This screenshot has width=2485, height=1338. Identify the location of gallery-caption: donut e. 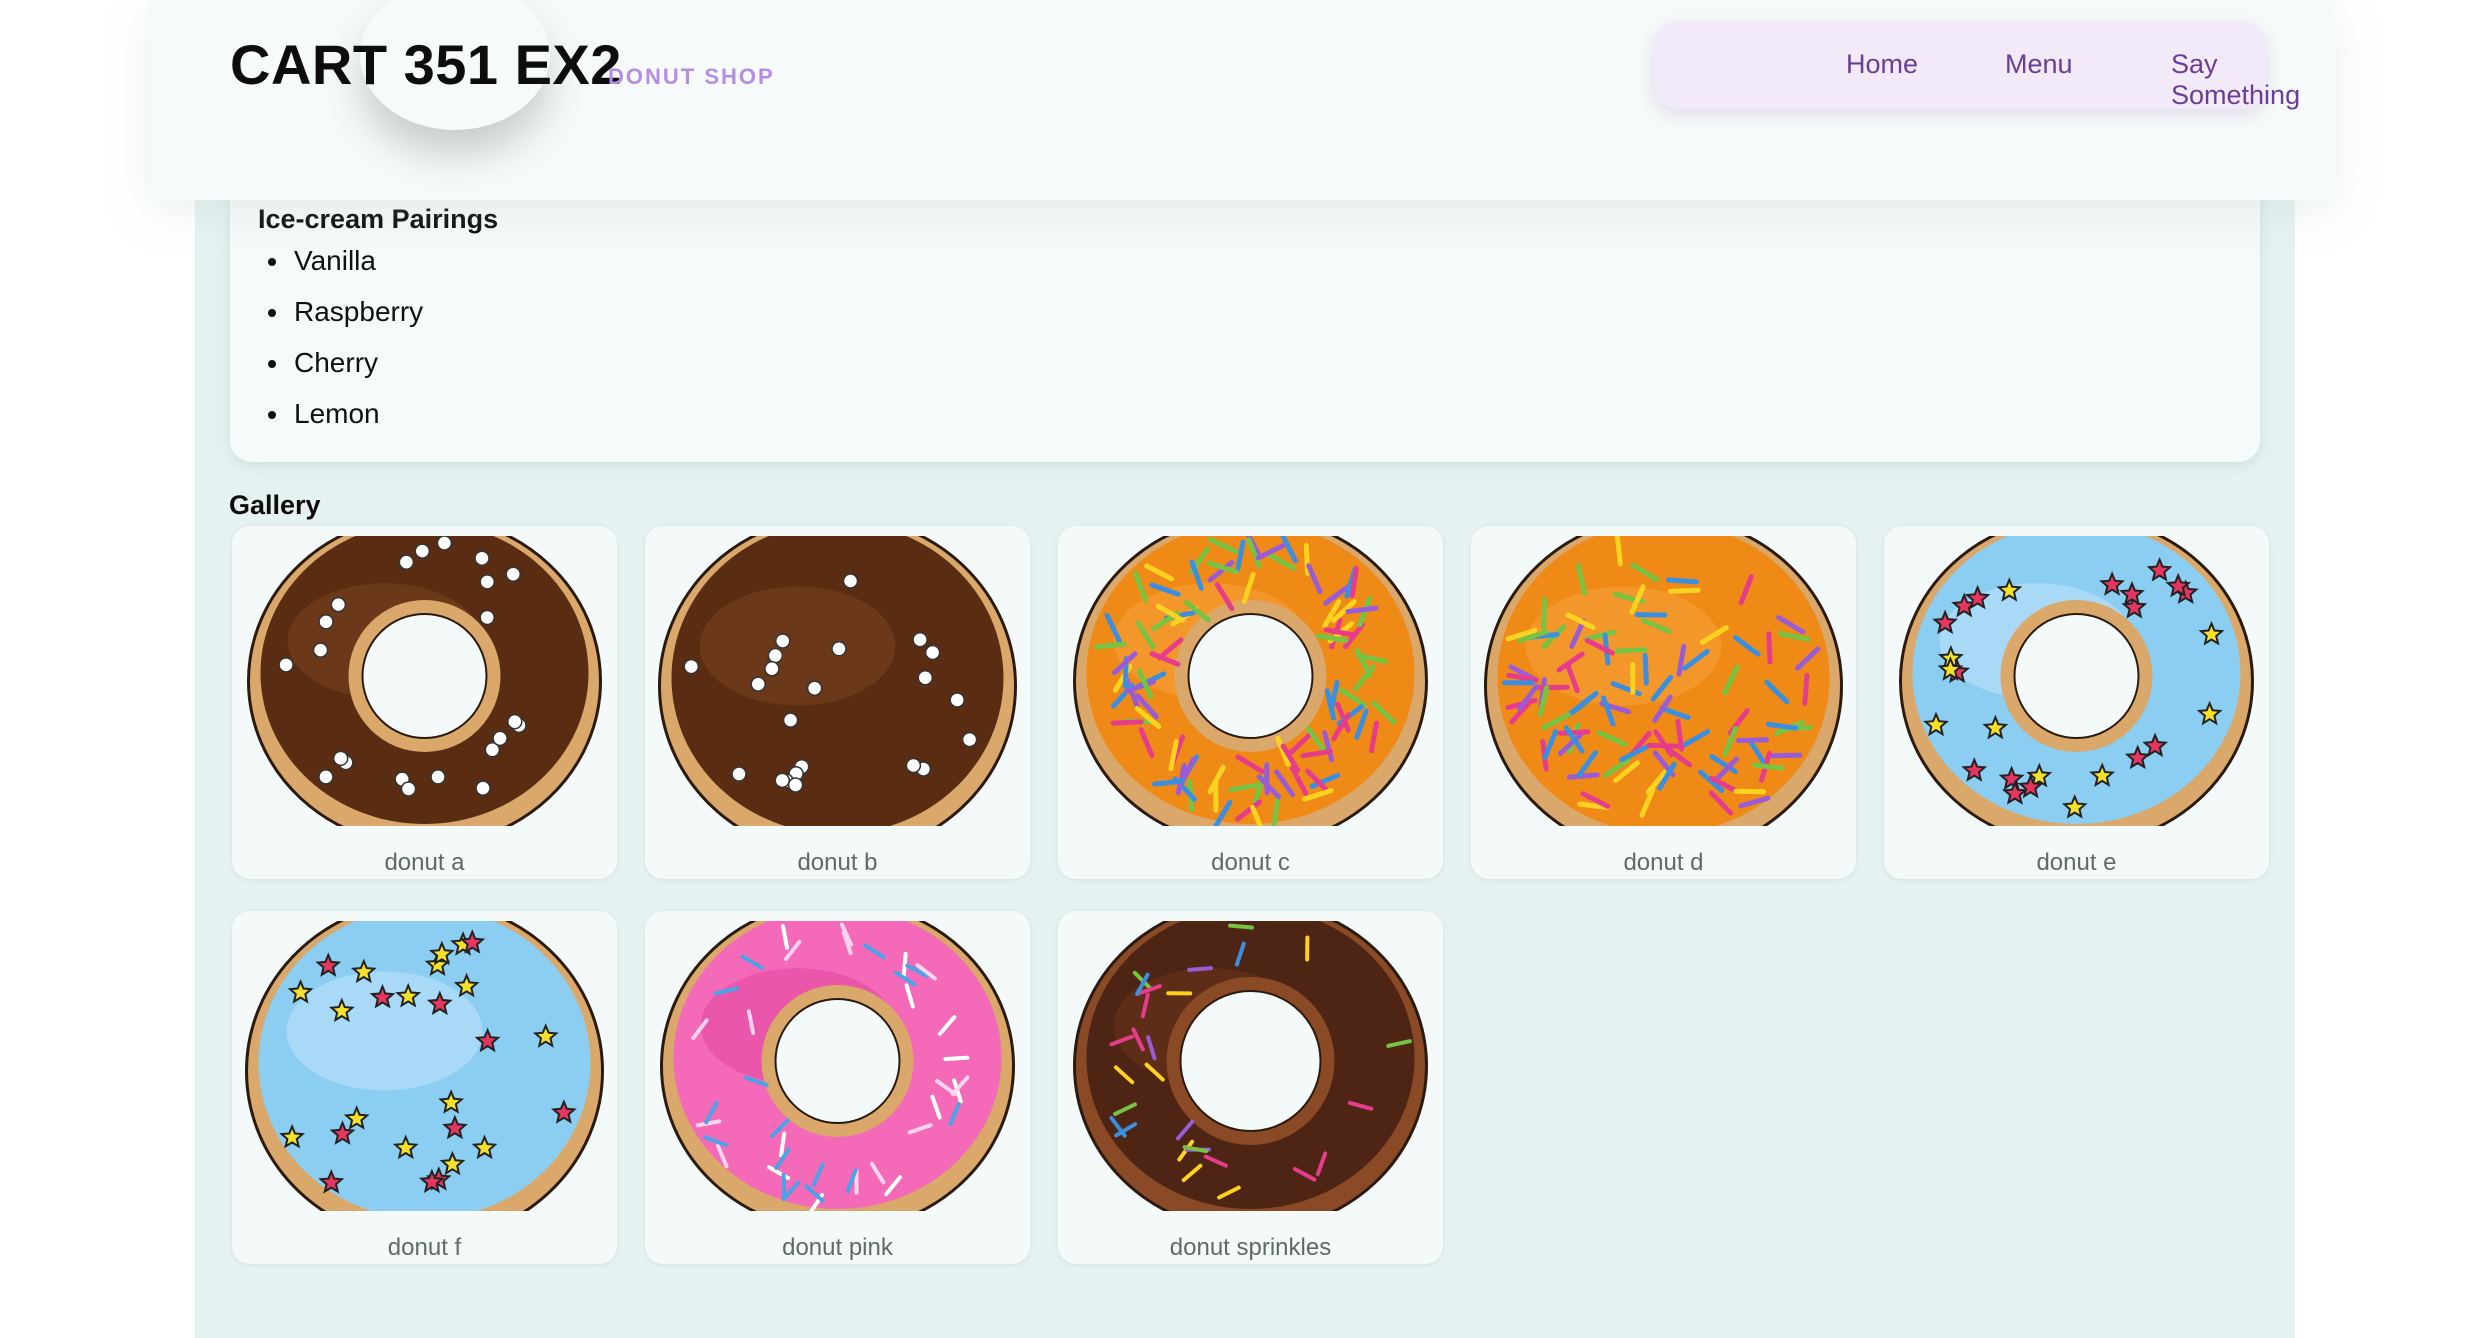
(2076, 862).